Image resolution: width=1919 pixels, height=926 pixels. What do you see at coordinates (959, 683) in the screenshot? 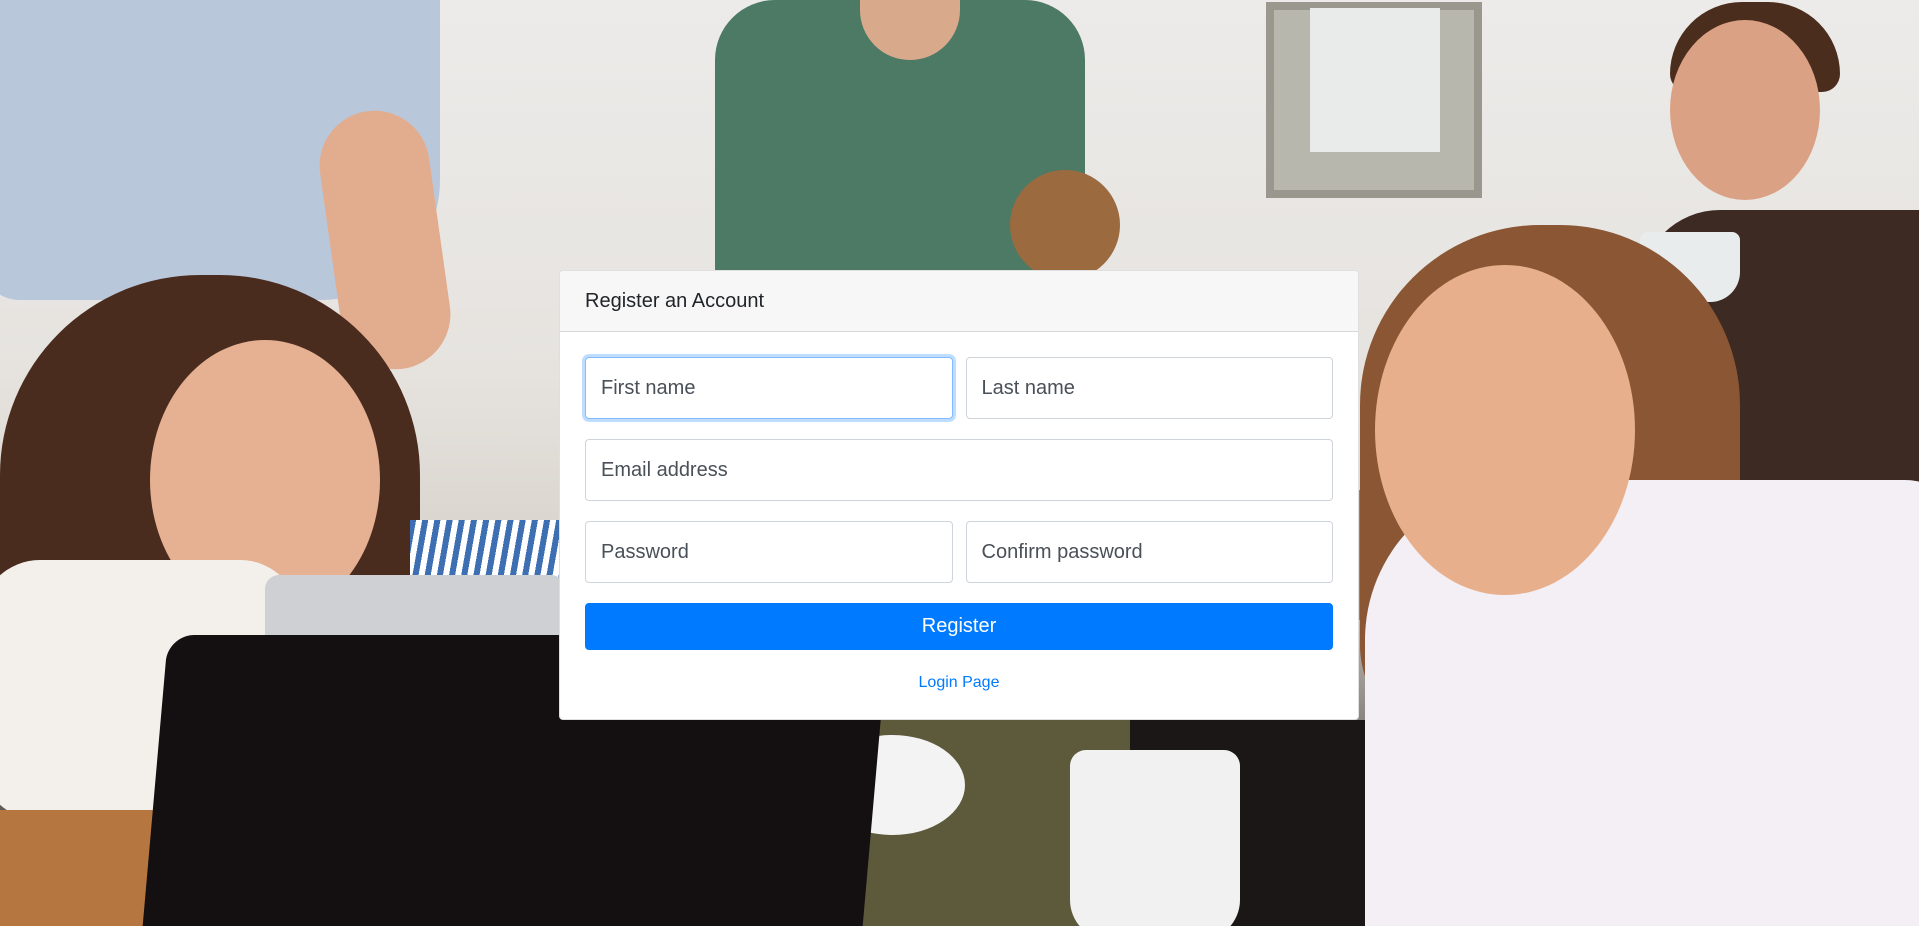
I see `login-page-link: Login Page` at bounding box center [959, 683].